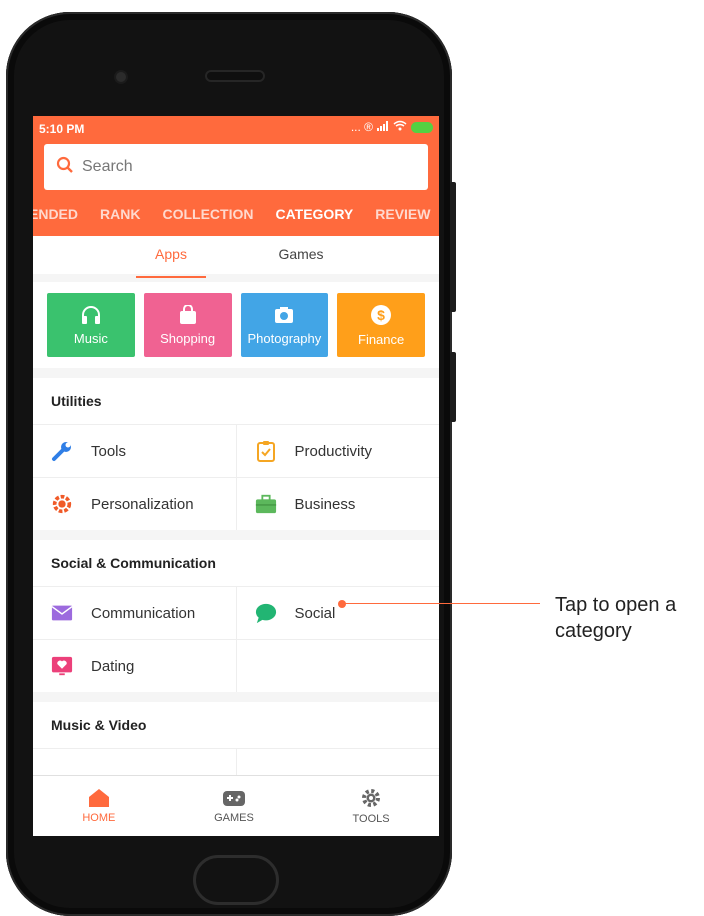  What do you see at coordinates (135, 451) in the screenshot?
I see `category-tools: Tools` at bounding box center [135, 451].